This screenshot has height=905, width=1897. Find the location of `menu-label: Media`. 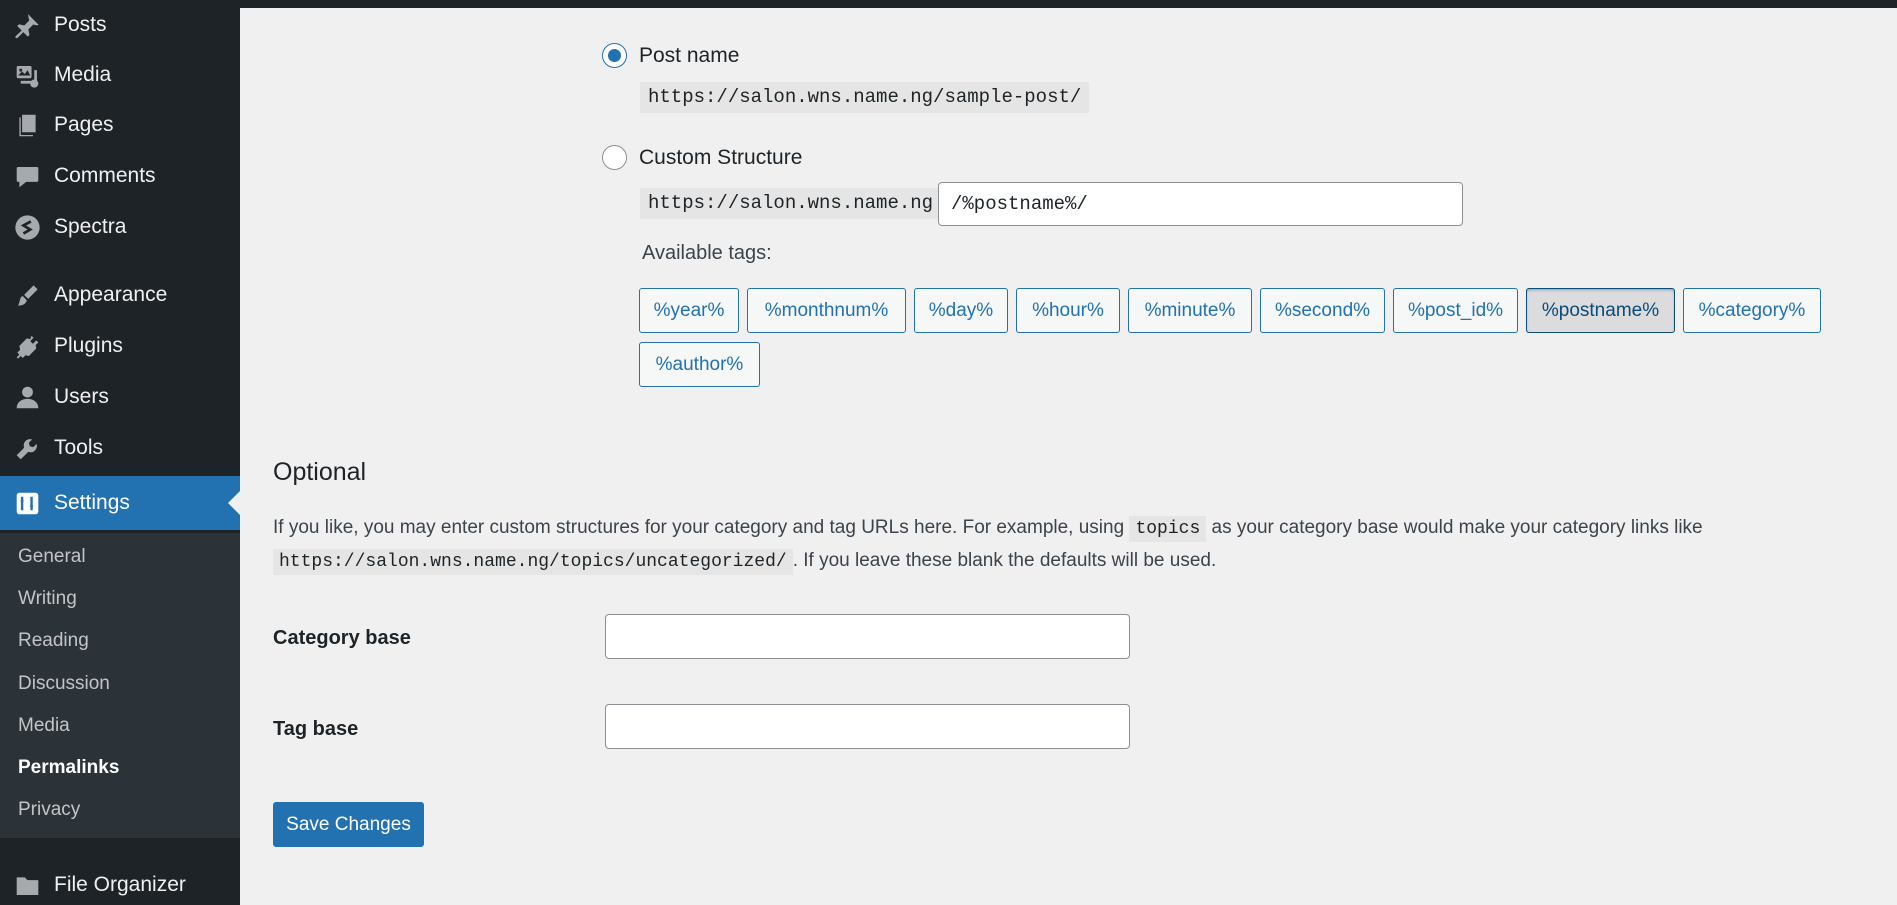

menu-label: Media is located at coordinates (83, 74).